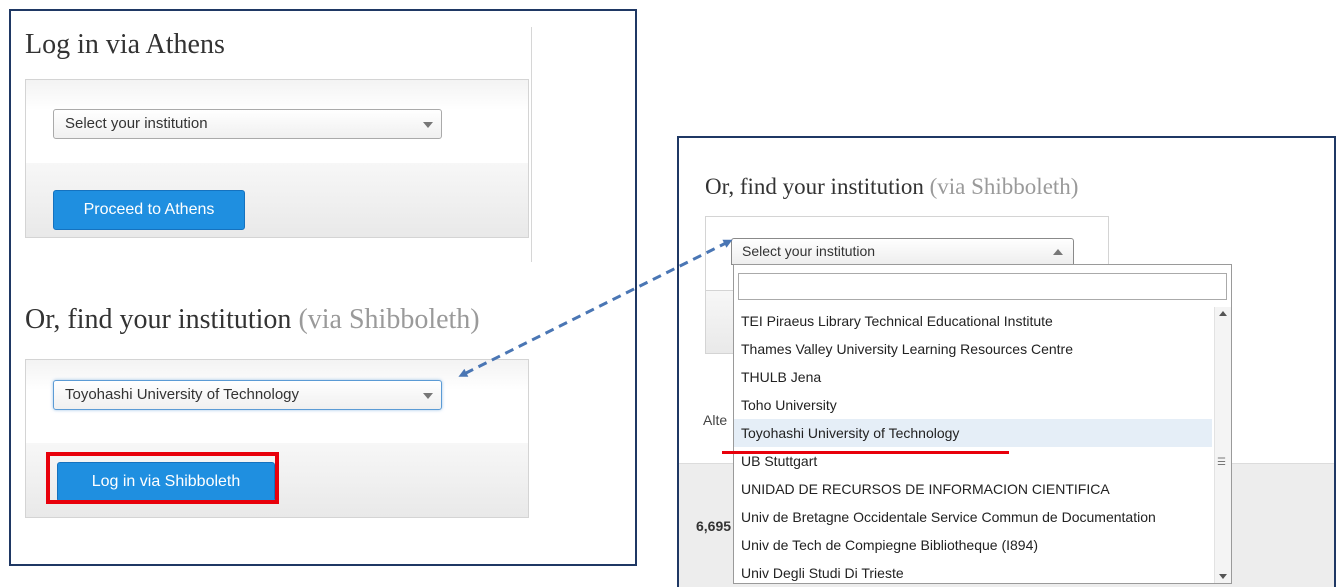  What do you see at coordinates (125, 44) in the screenshot?
I see `athens-title: Log in via Athens` at bounding box center [125, 44].